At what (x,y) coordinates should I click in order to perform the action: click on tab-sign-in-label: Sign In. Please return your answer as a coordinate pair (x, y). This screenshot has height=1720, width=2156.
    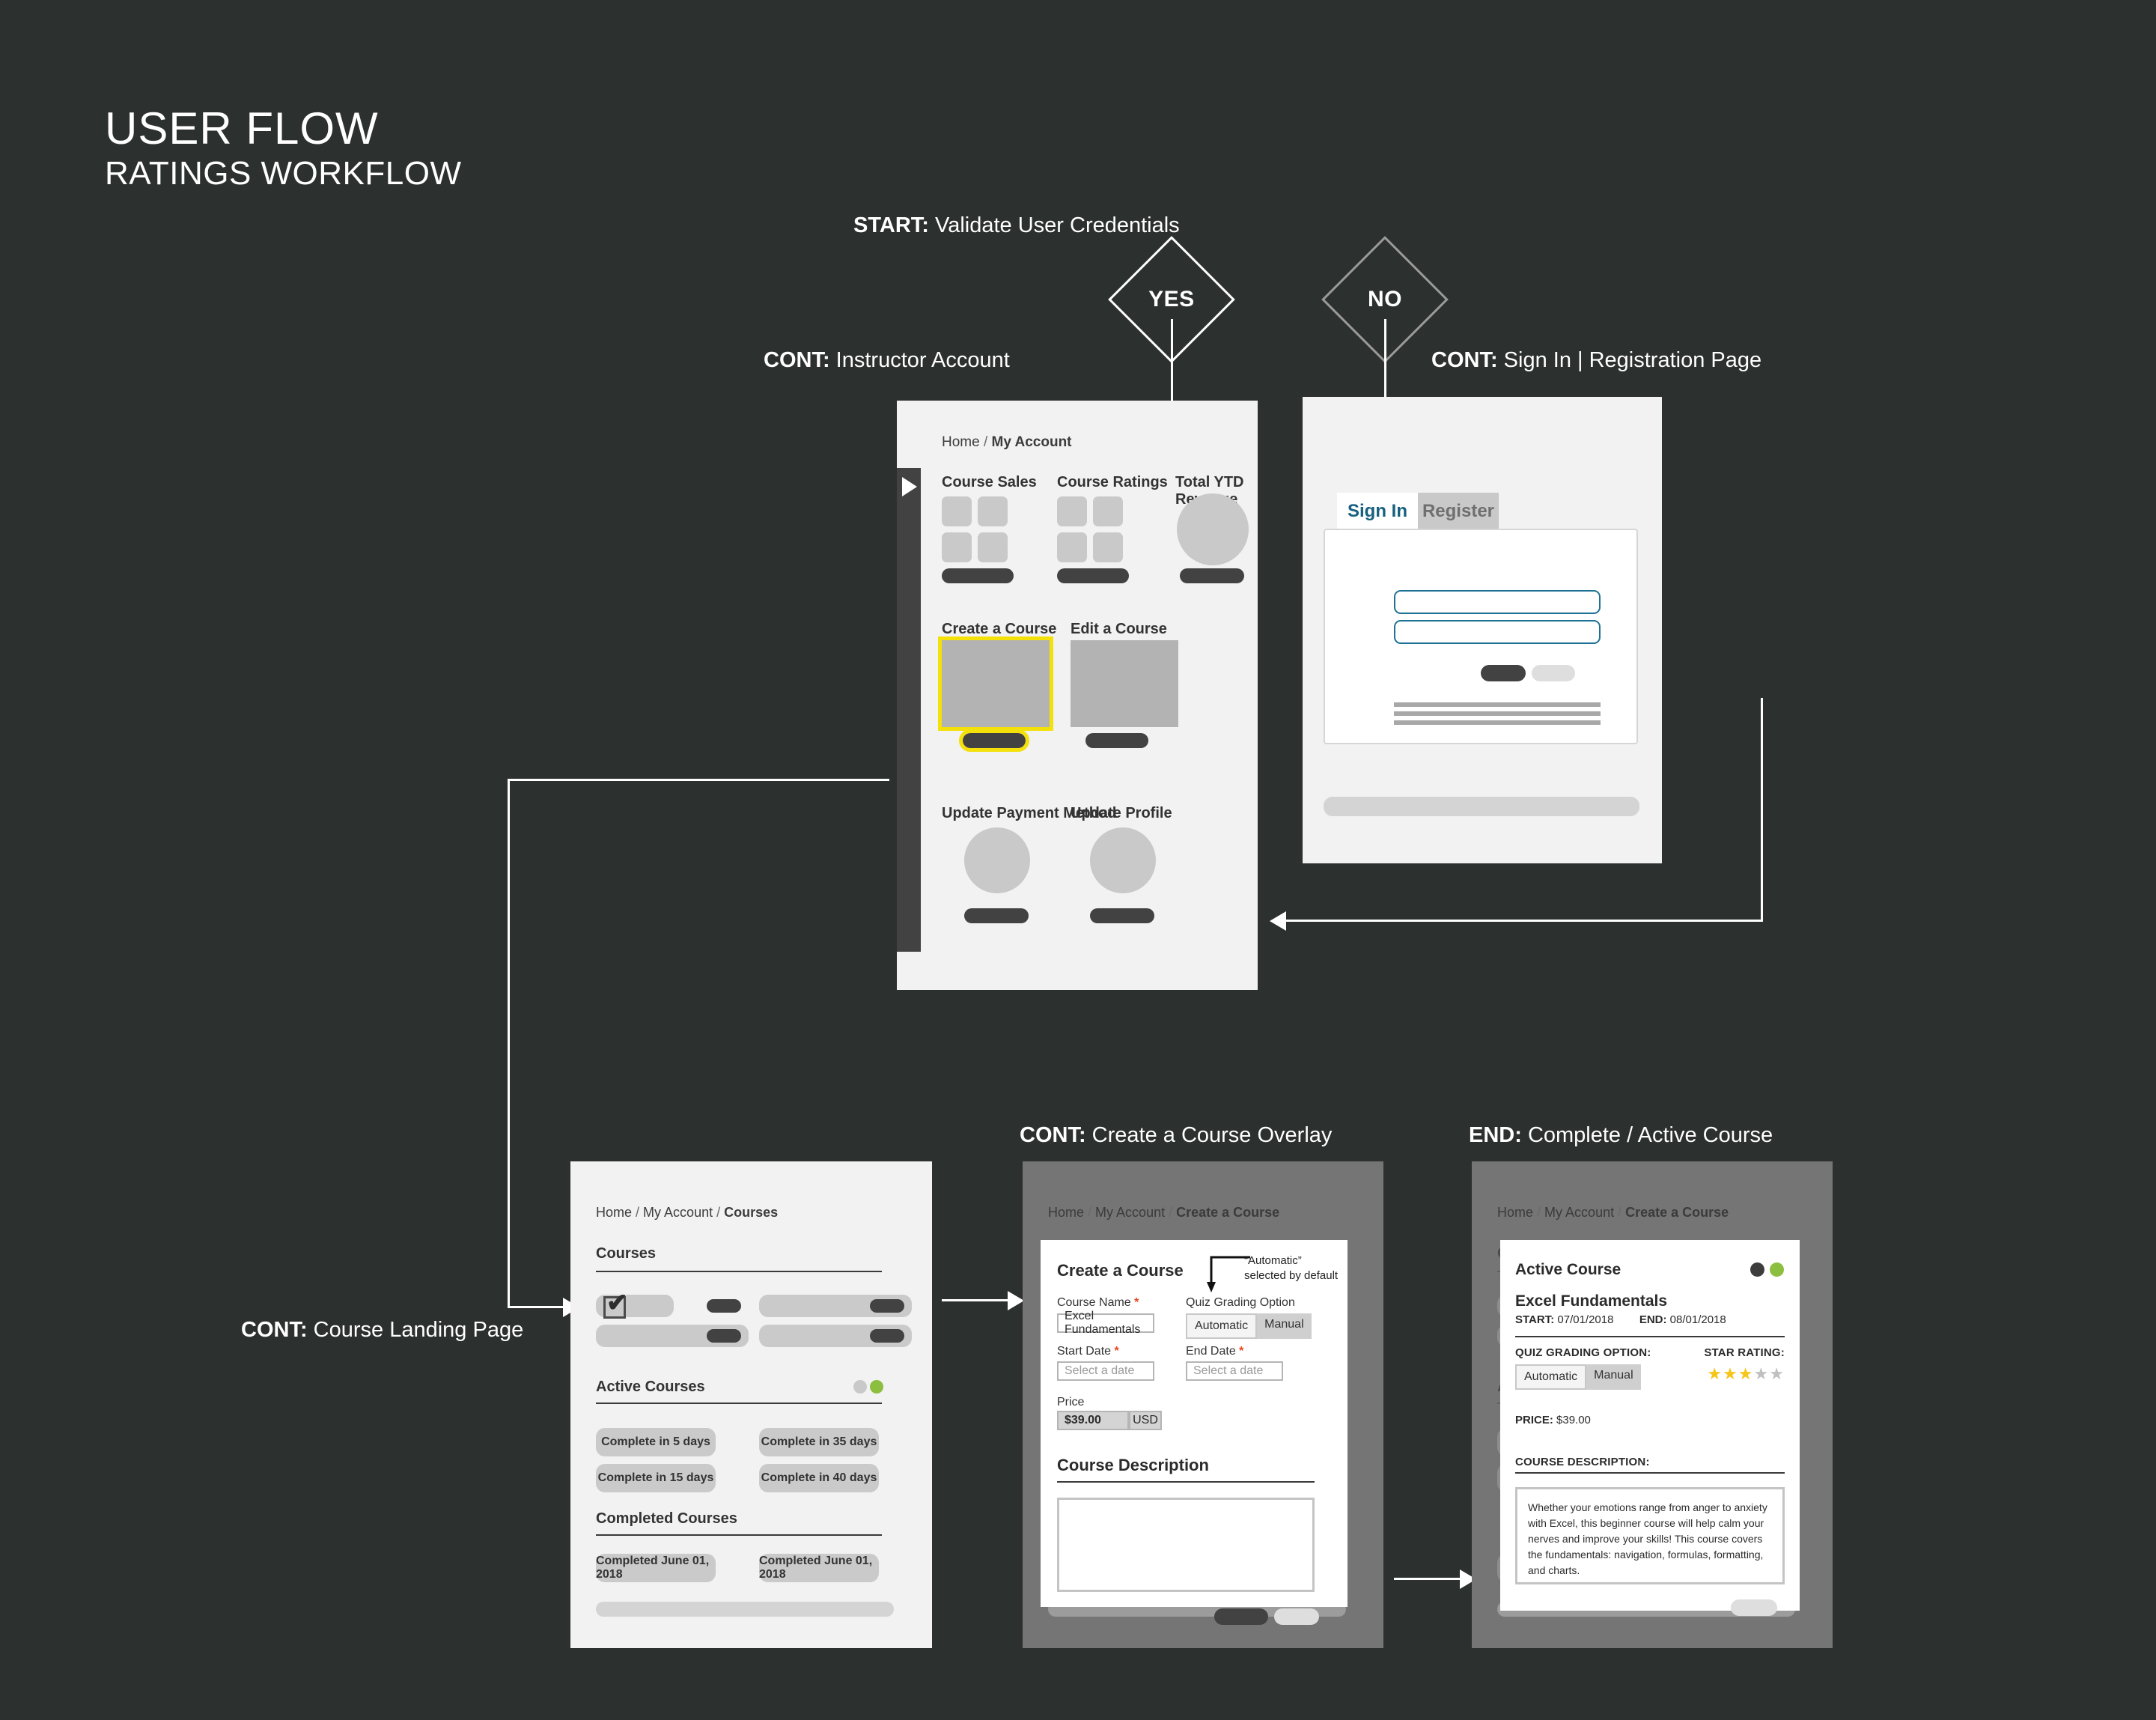
    Looking at the image, I should click on (1377, 511).